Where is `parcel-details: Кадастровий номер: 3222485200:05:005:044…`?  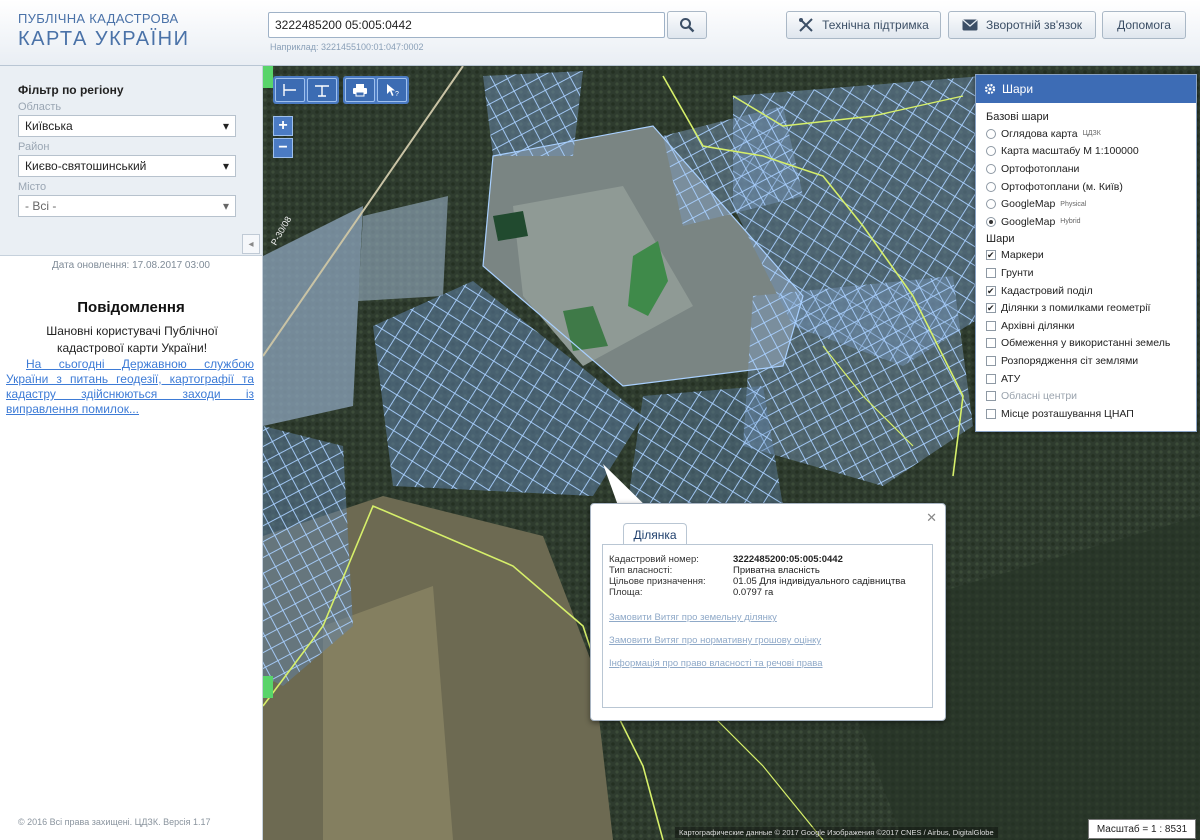 parcel-details: Кадастровий номер: 3222485200:05:005:044… is located at coordinates (767, 626).